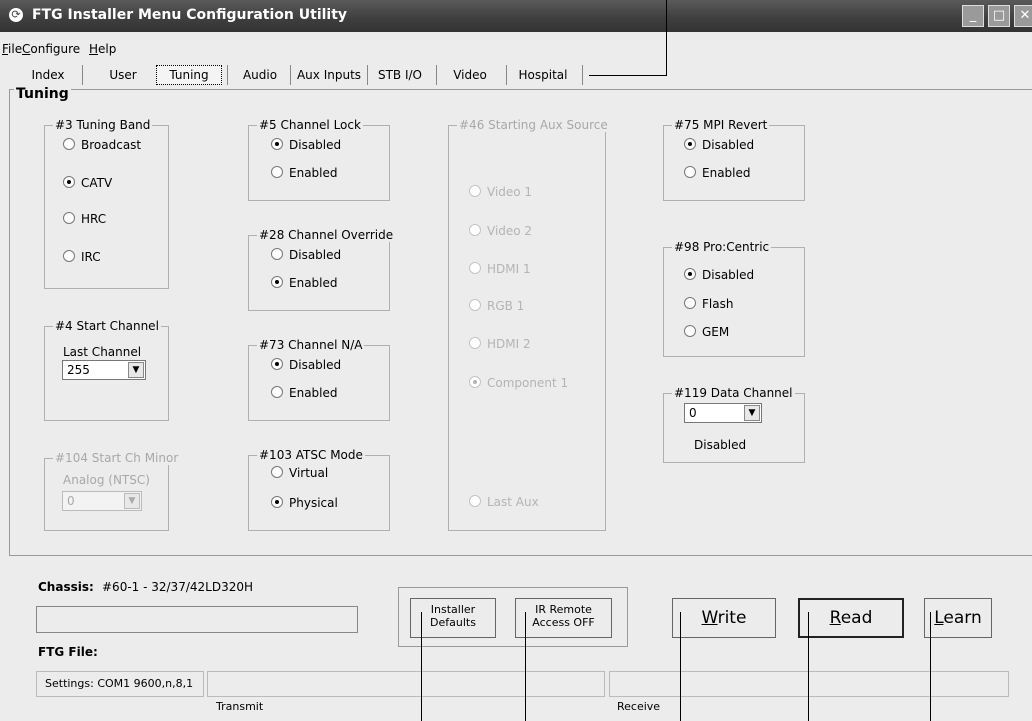 The height and width of the screenshot is (721, 1032). What do you see at coordinates (311, 345) in the screenshot?
I see `group-legend: #73 Channel N/A` at bounding box center [311, 345].